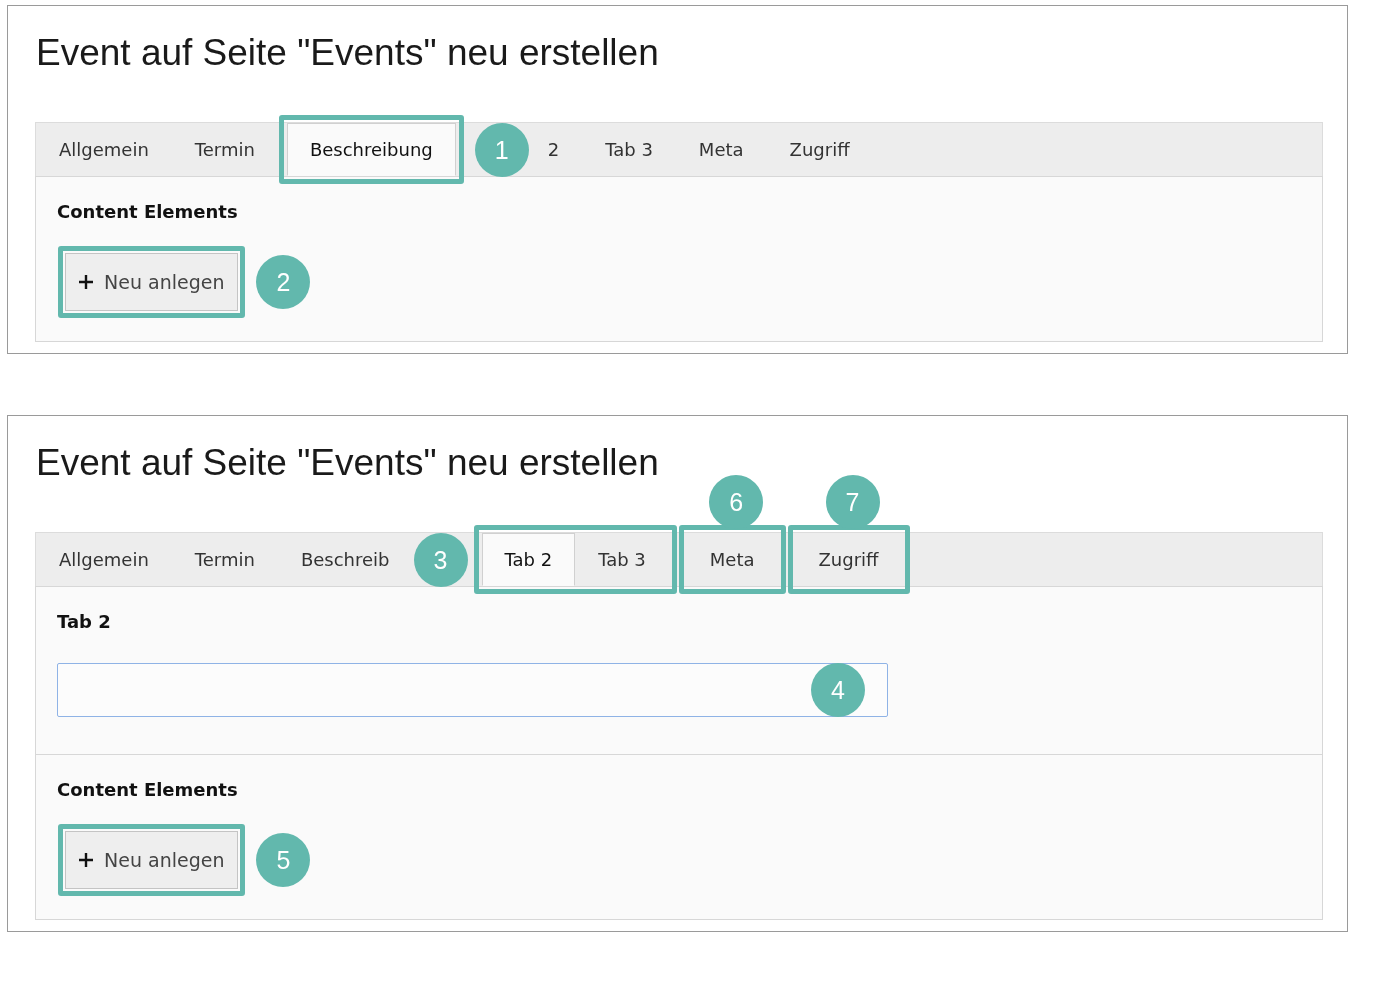 This screenshot has width=1384, height=990. Describe the element at coordinates (371, 149) in the screenshot. I see `tab: Beschreibung` at that location.